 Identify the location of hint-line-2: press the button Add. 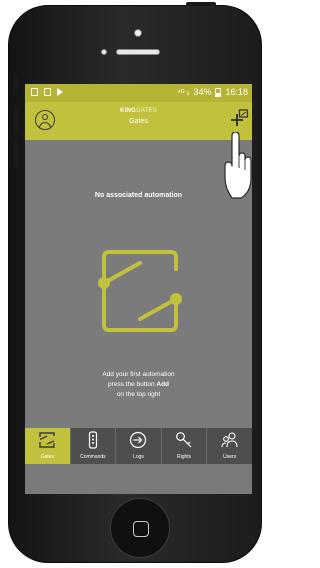
(138, 385).